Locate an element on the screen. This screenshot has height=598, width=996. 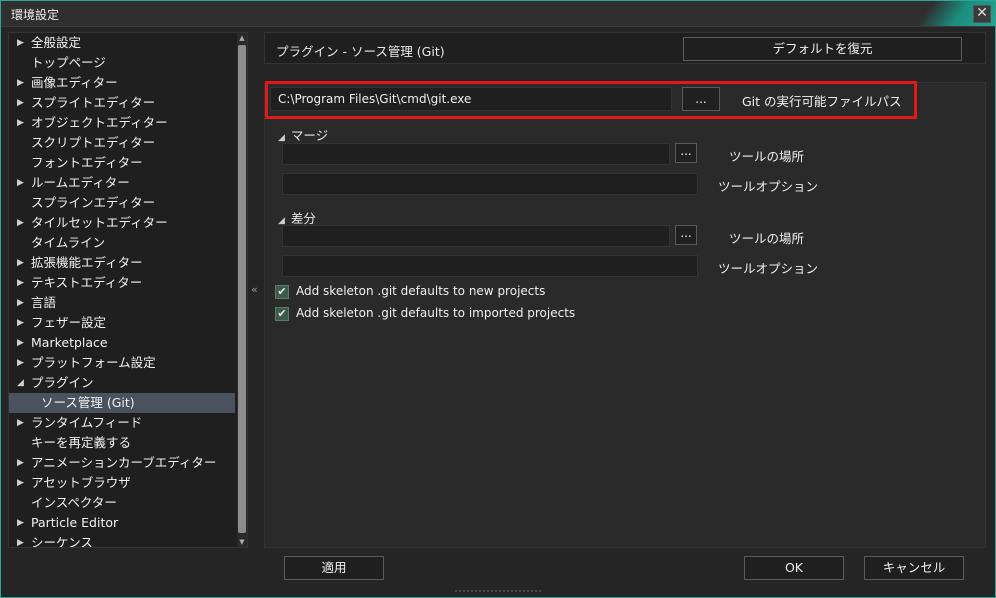
tree-item-label: タイムライン is located at coordinates (68, 242).